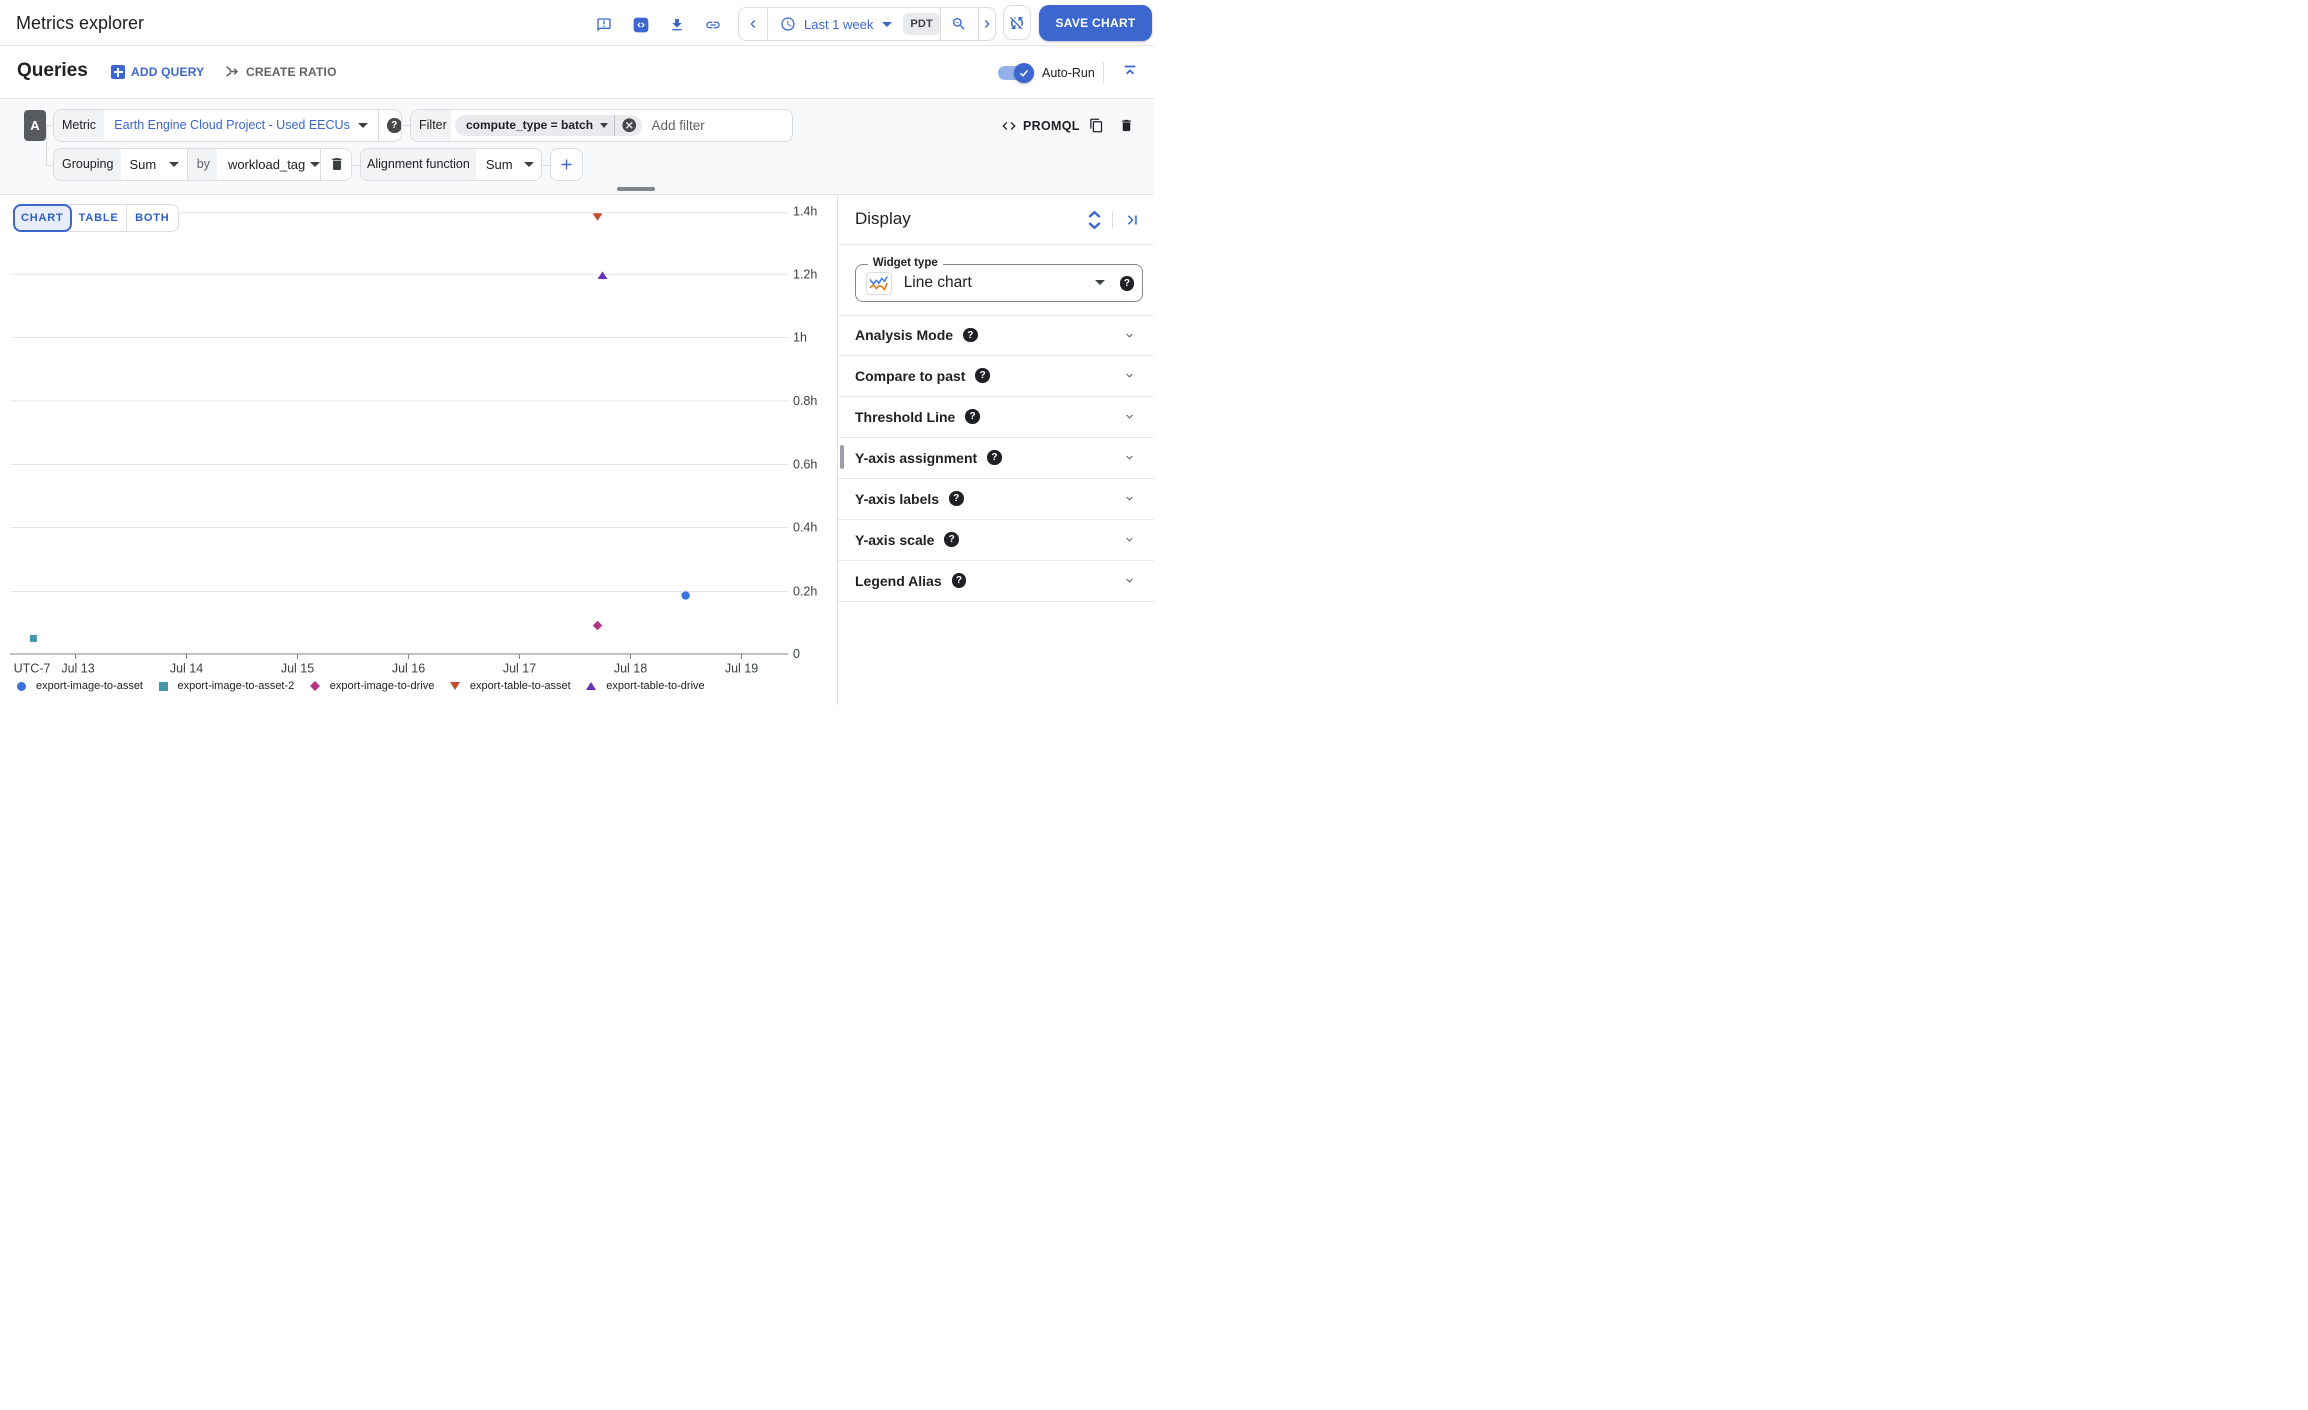  What do you see at coordinates (805, 465) in the screenshot?
I see `svg-text: 0.6h` at bounding box center [805, 465].